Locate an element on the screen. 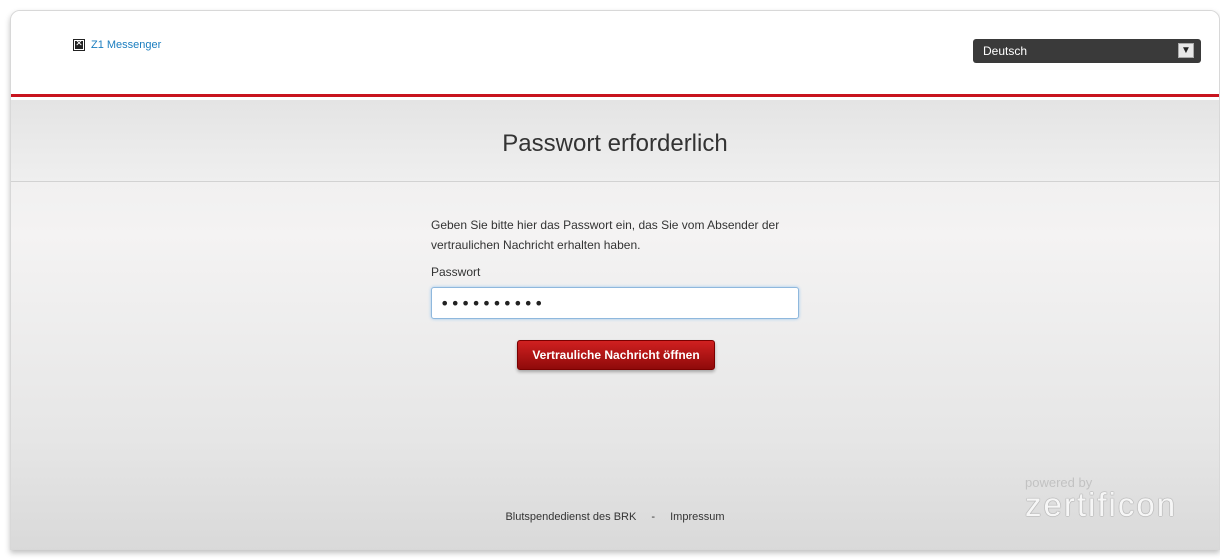 The image size is (1220, 560). password-label: Passwort is located at coordinates (456, 272).